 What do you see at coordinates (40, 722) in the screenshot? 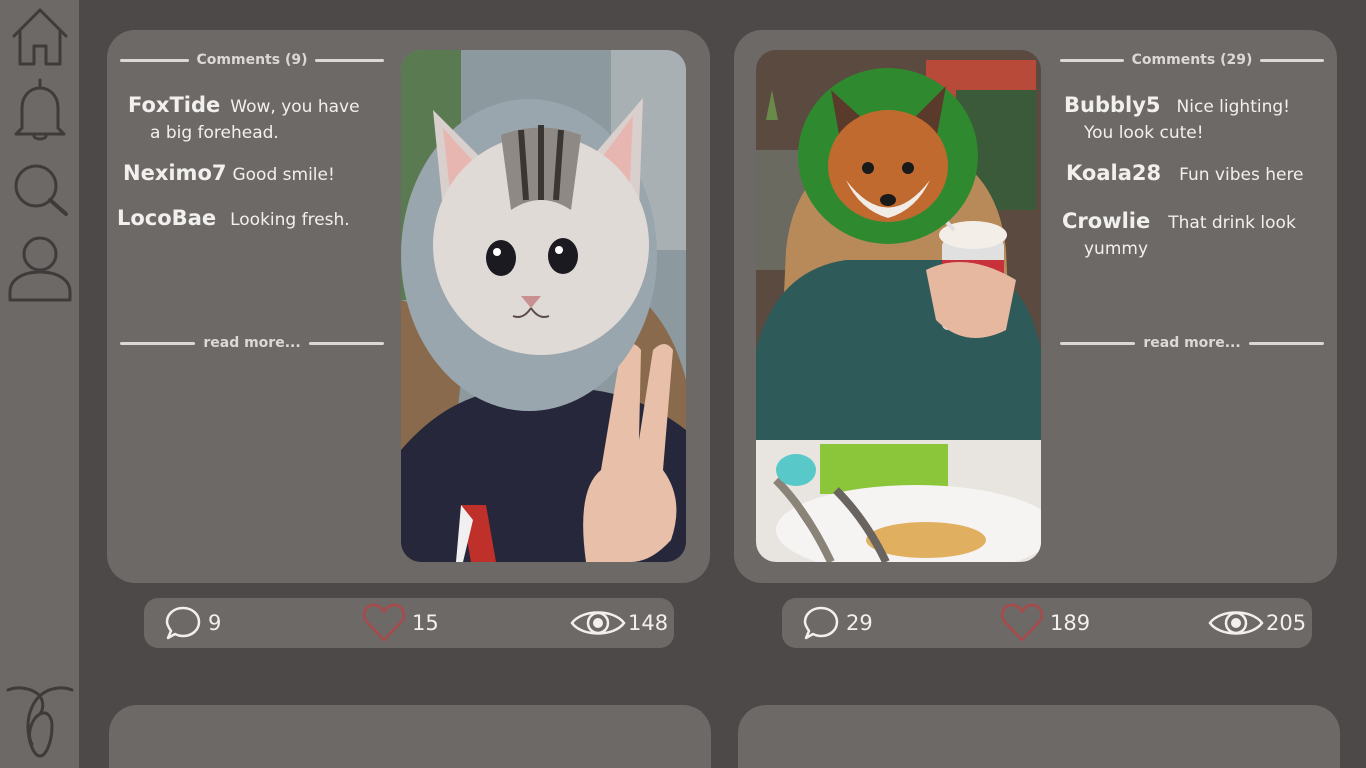
I see `logo-icon` at bounding box center [40, 722].